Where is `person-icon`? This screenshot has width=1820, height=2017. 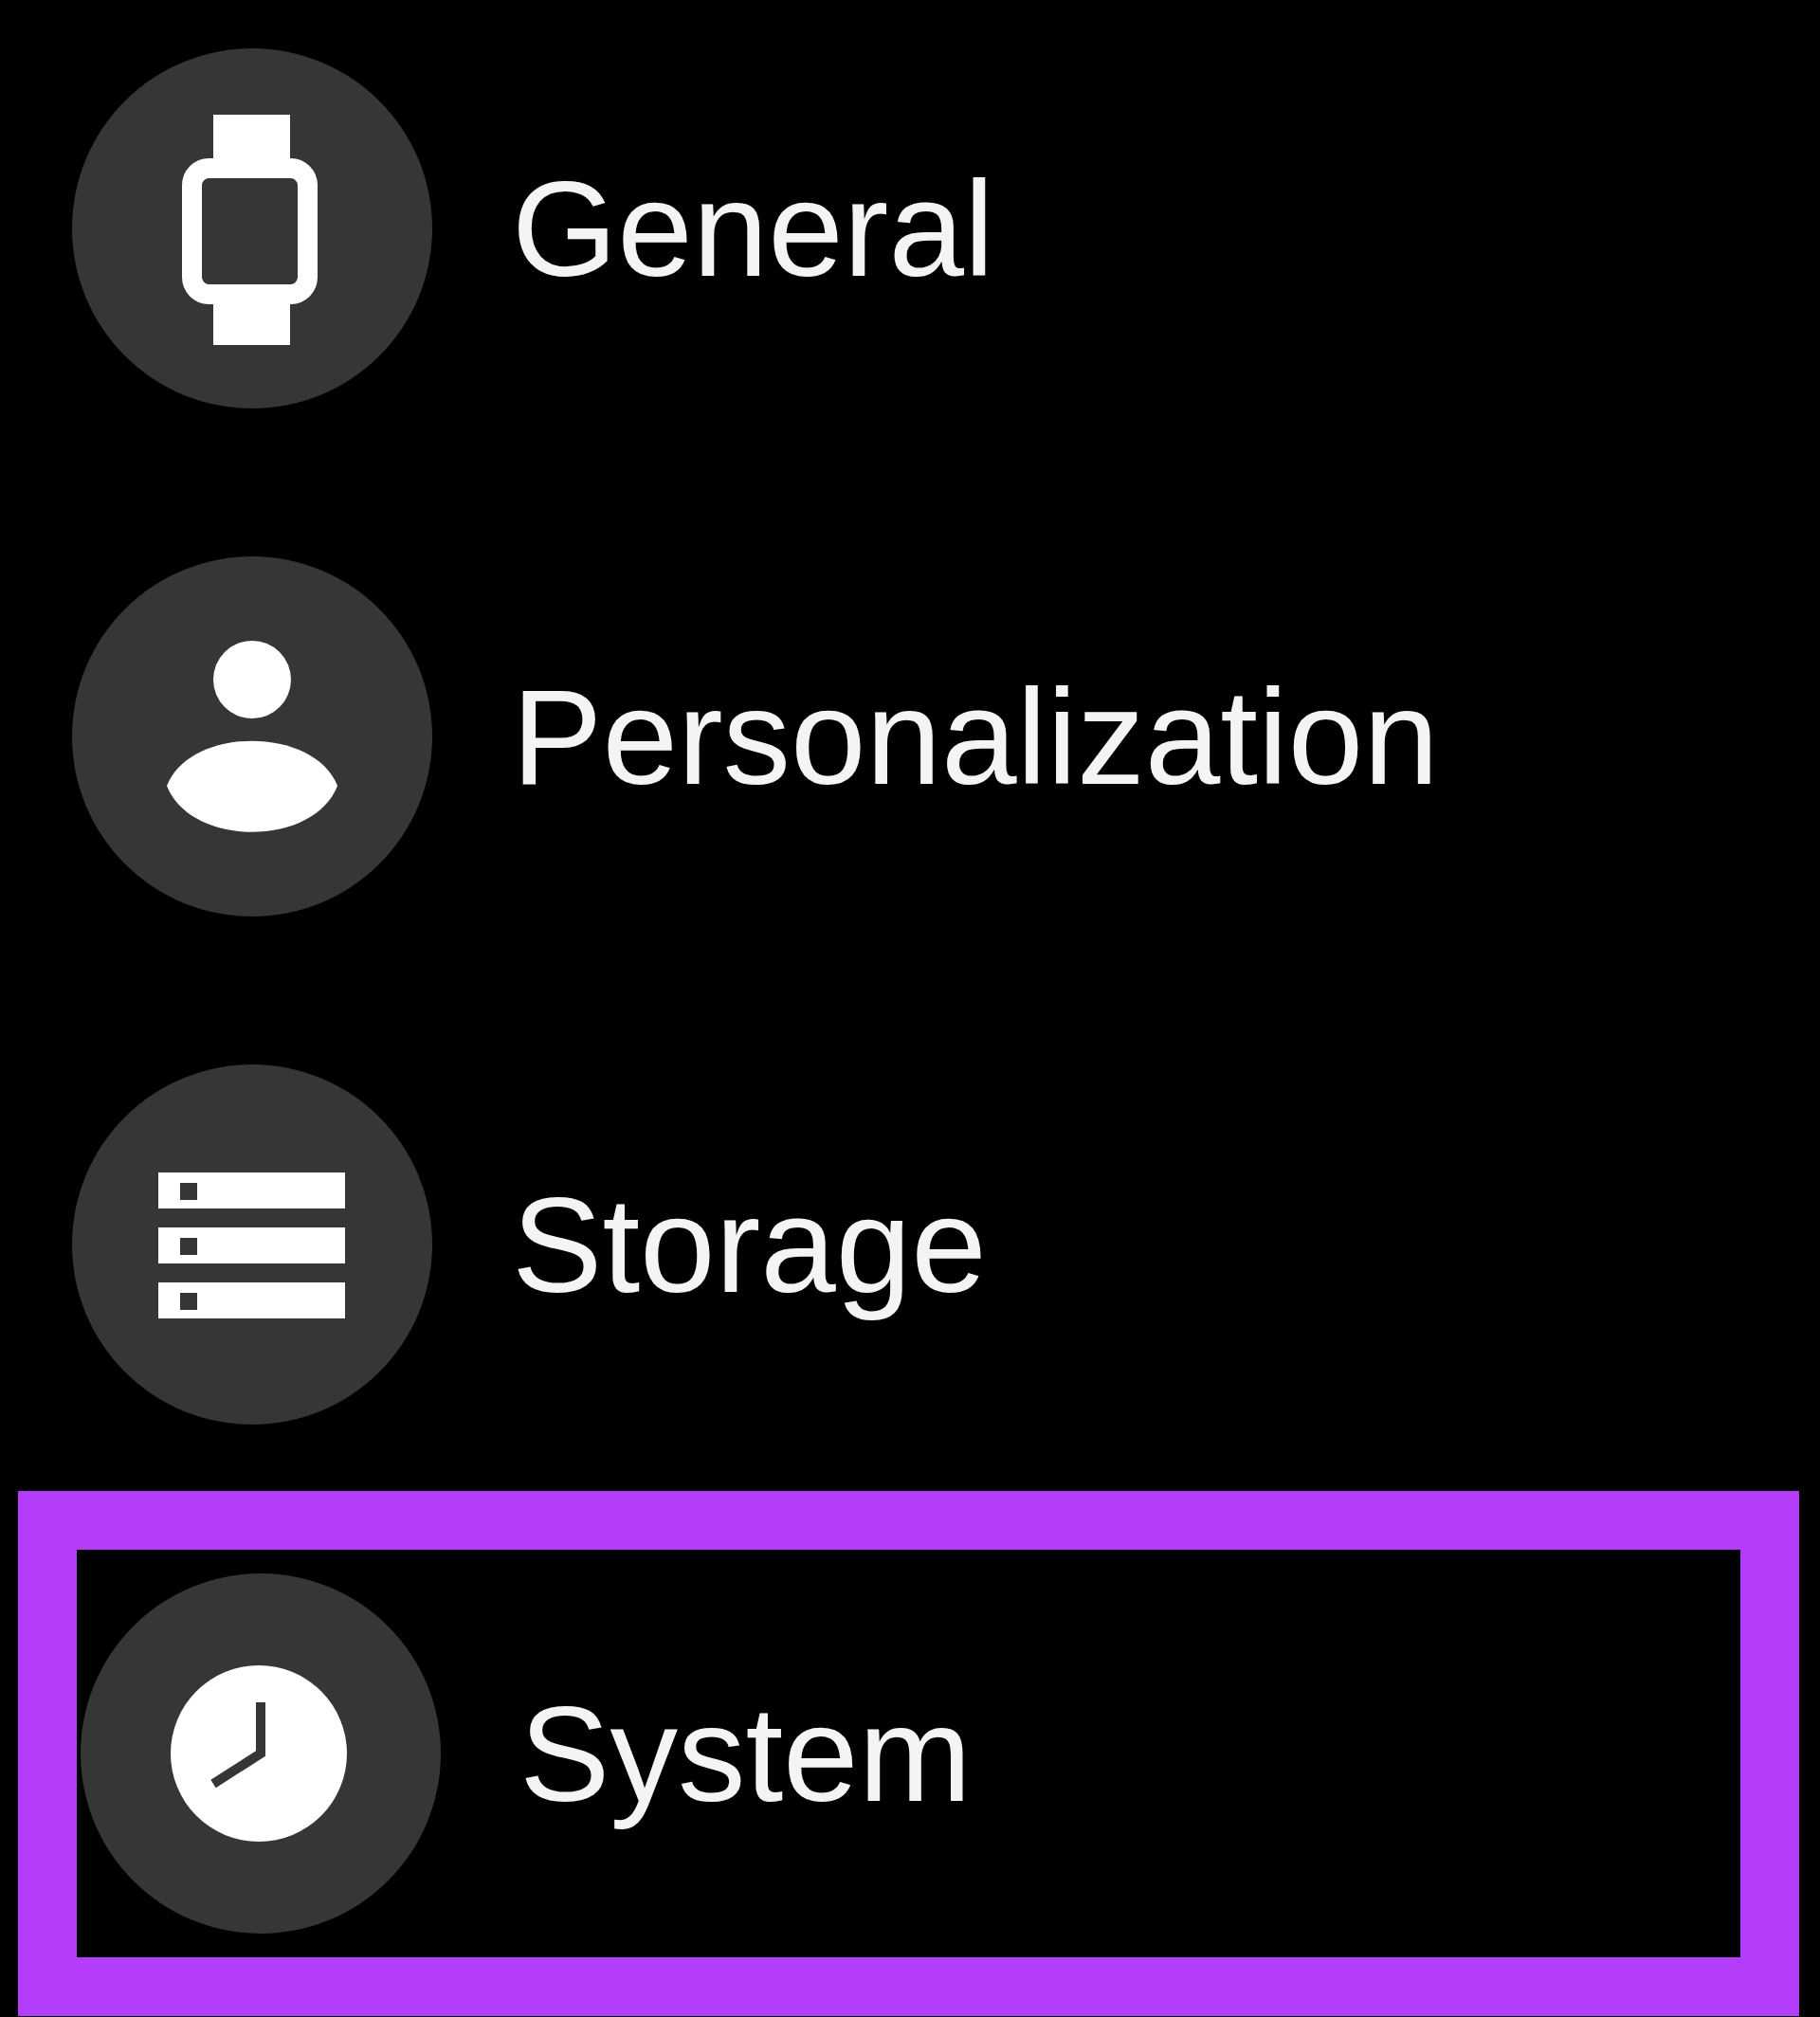 person-icon is located at coordinates (252, 737).